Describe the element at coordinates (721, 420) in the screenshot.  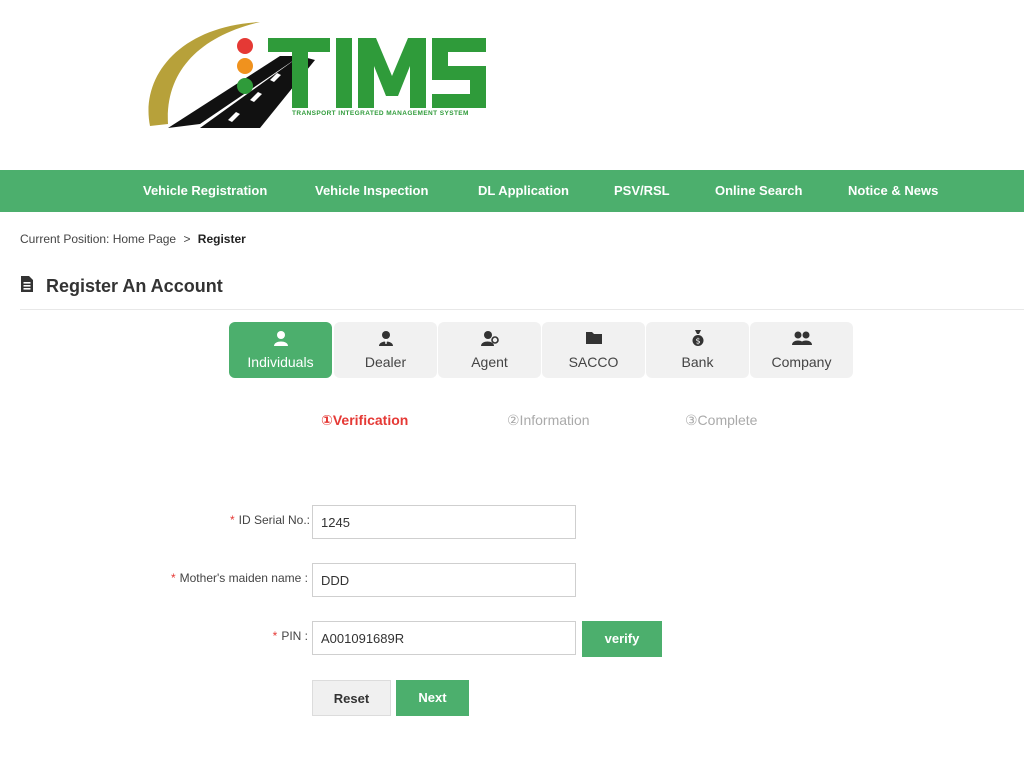
I see `step-complete: ③Complete` at that location.